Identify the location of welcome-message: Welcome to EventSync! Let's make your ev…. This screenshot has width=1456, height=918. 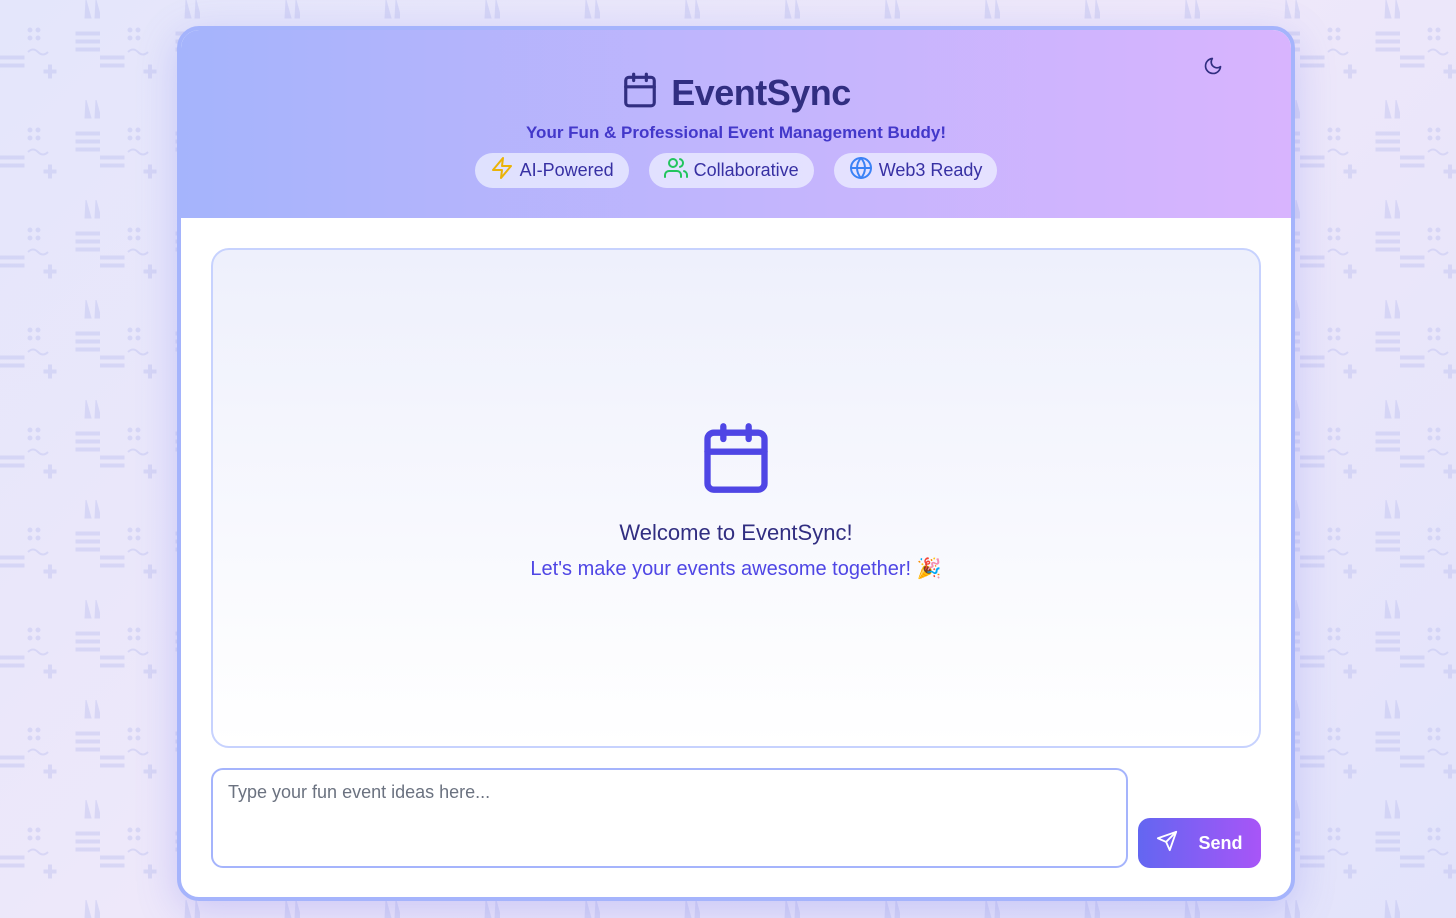
(736, 499).